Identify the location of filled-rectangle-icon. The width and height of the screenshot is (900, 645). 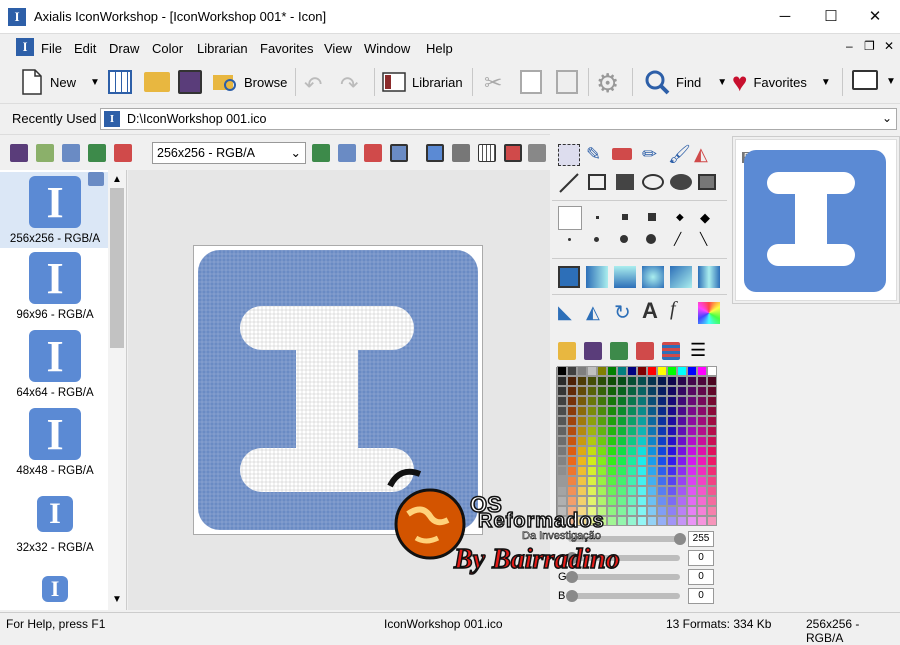
(625, 182).